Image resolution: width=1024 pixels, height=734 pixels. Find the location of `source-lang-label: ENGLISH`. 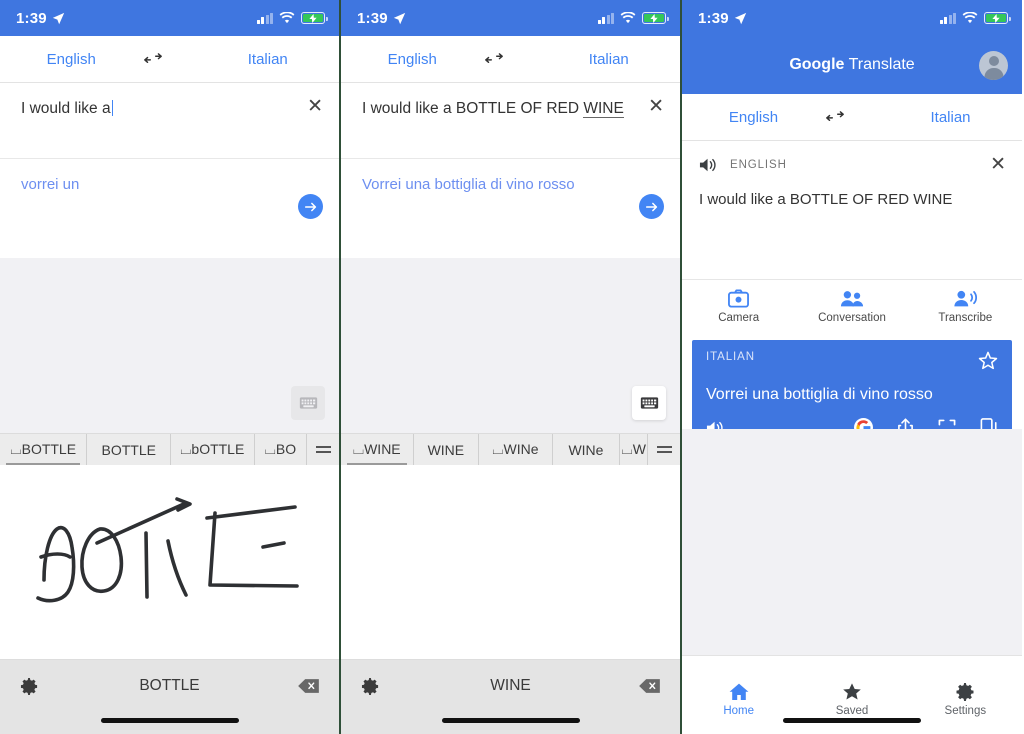

source-lang-label: ENGLISH is located at coordinates (758, 165).